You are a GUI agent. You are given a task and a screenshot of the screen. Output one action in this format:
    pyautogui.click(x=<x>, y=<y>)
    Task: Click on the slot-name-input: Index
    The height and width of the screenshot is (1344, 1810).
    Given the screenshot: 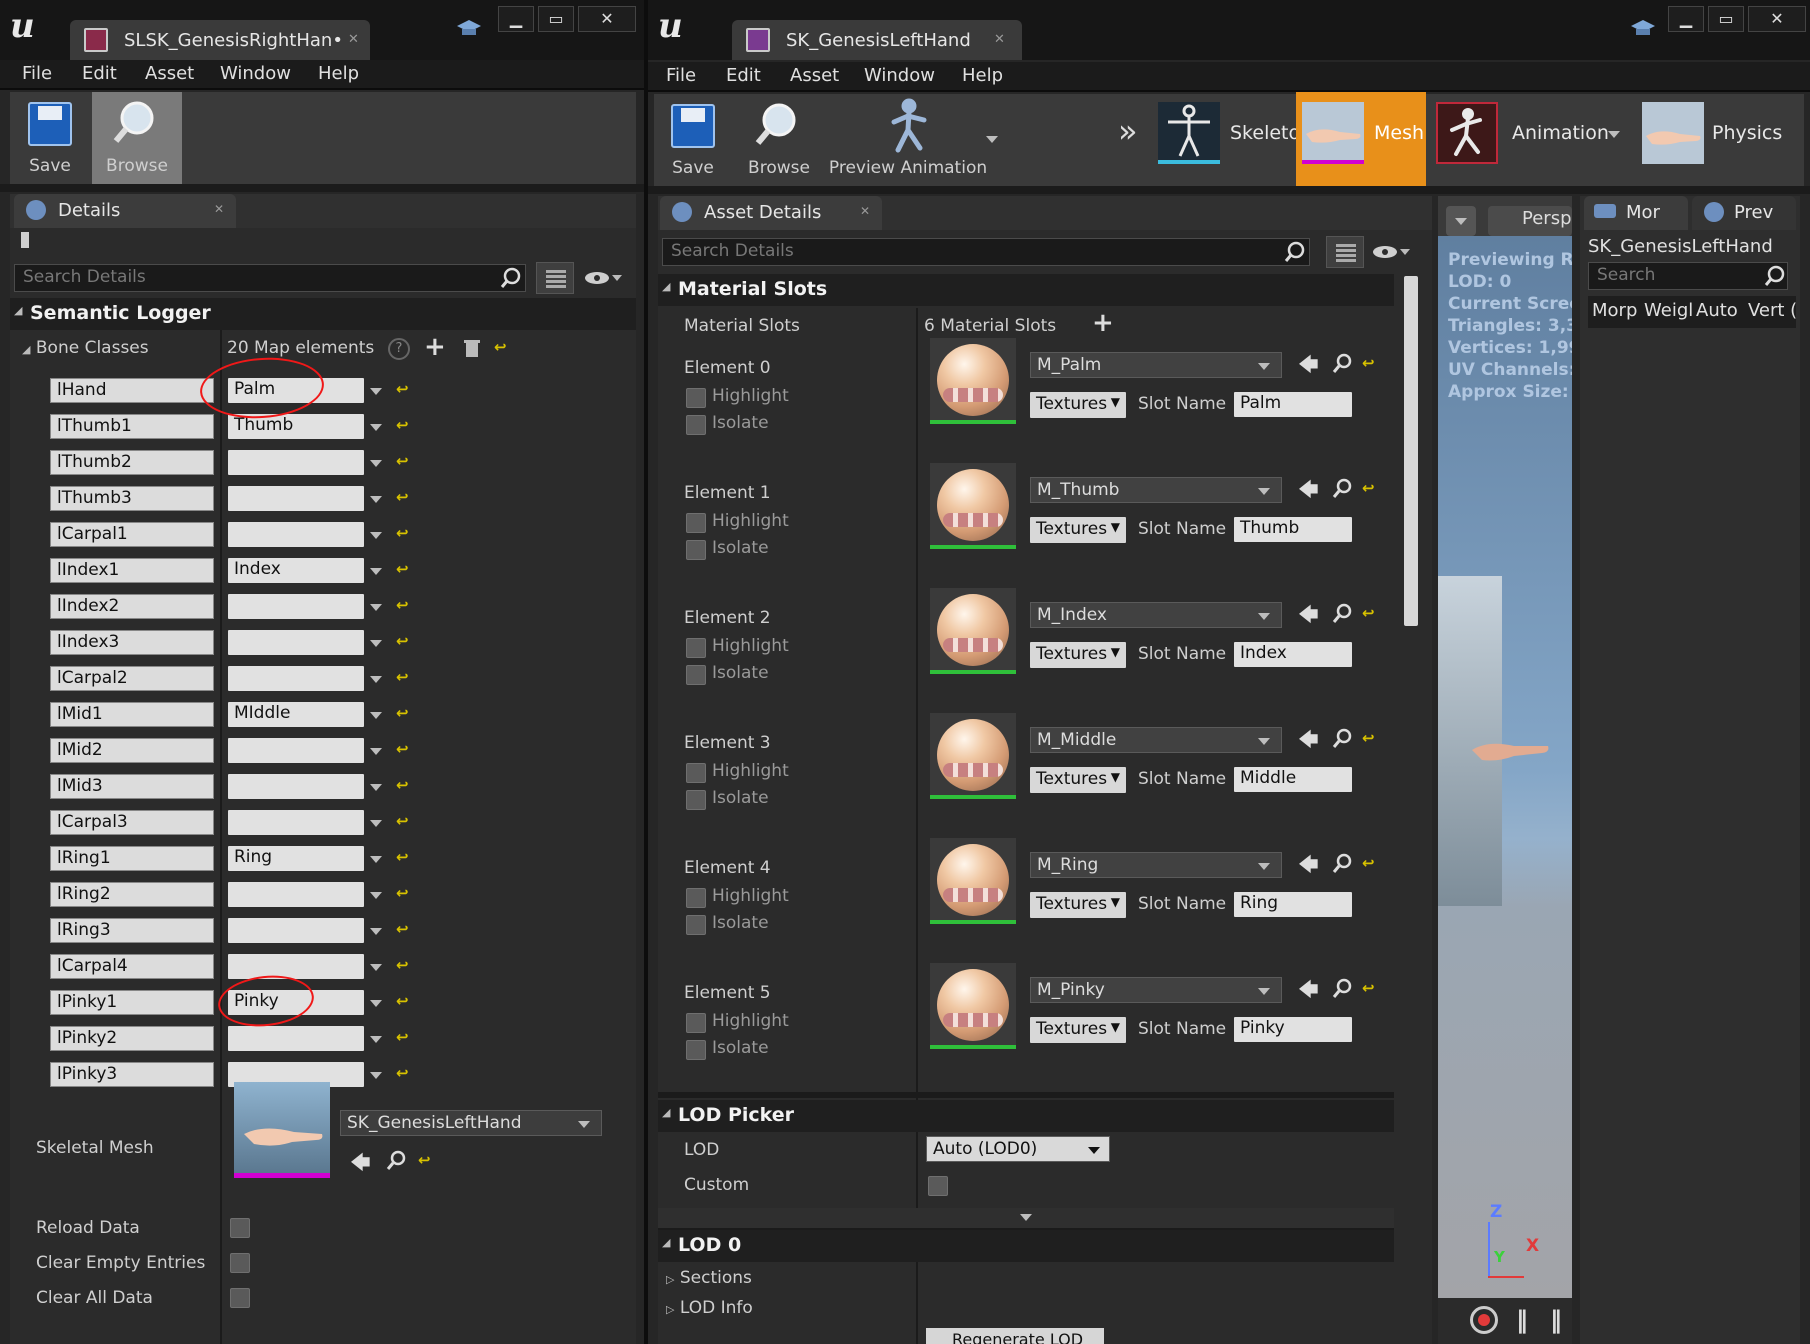 What is the action you would take?
    pyautogui.click(x=1293, y=654)
    